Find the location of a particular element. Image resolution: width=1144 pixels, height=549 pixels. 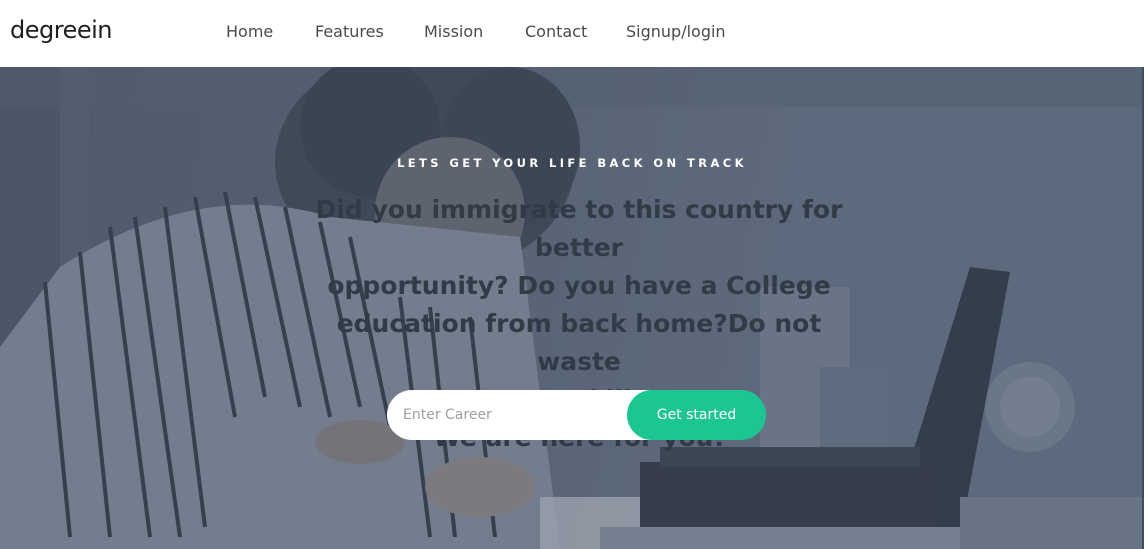

hero-eyebrow: LETS GET YOUR LIFE BACK ON TRACK is located at coordinates (572, 163).